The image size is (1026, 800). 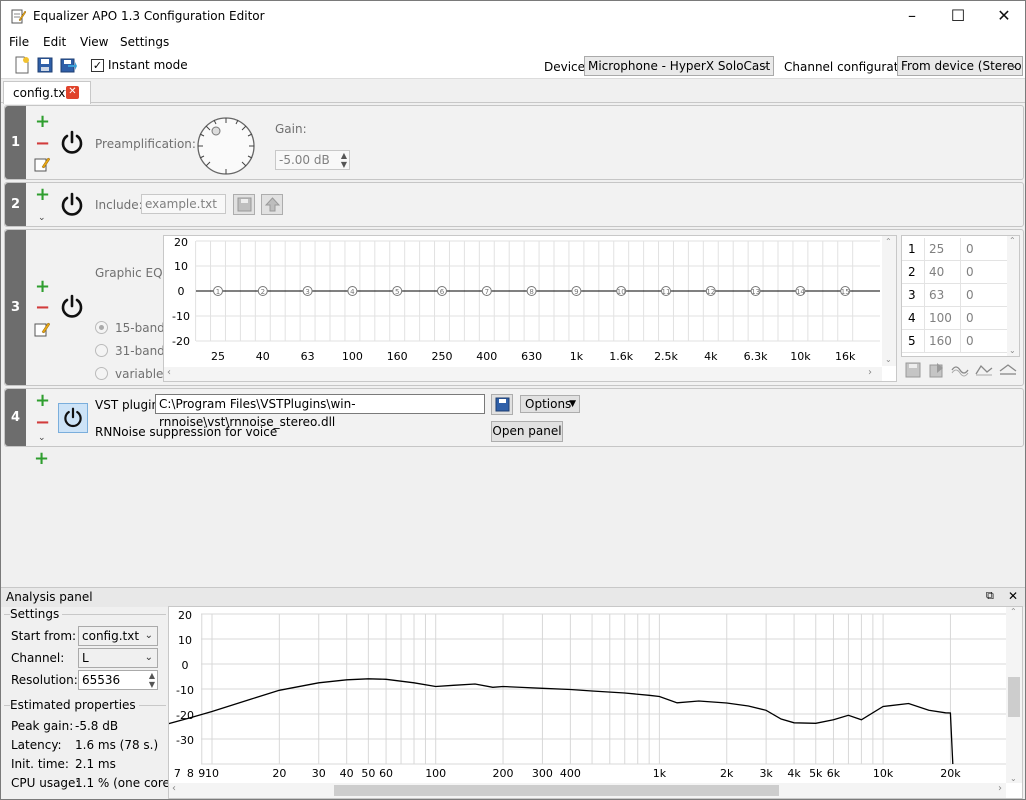 I want to click on eq-table-frequency: 160, so click(x=942, y=341).